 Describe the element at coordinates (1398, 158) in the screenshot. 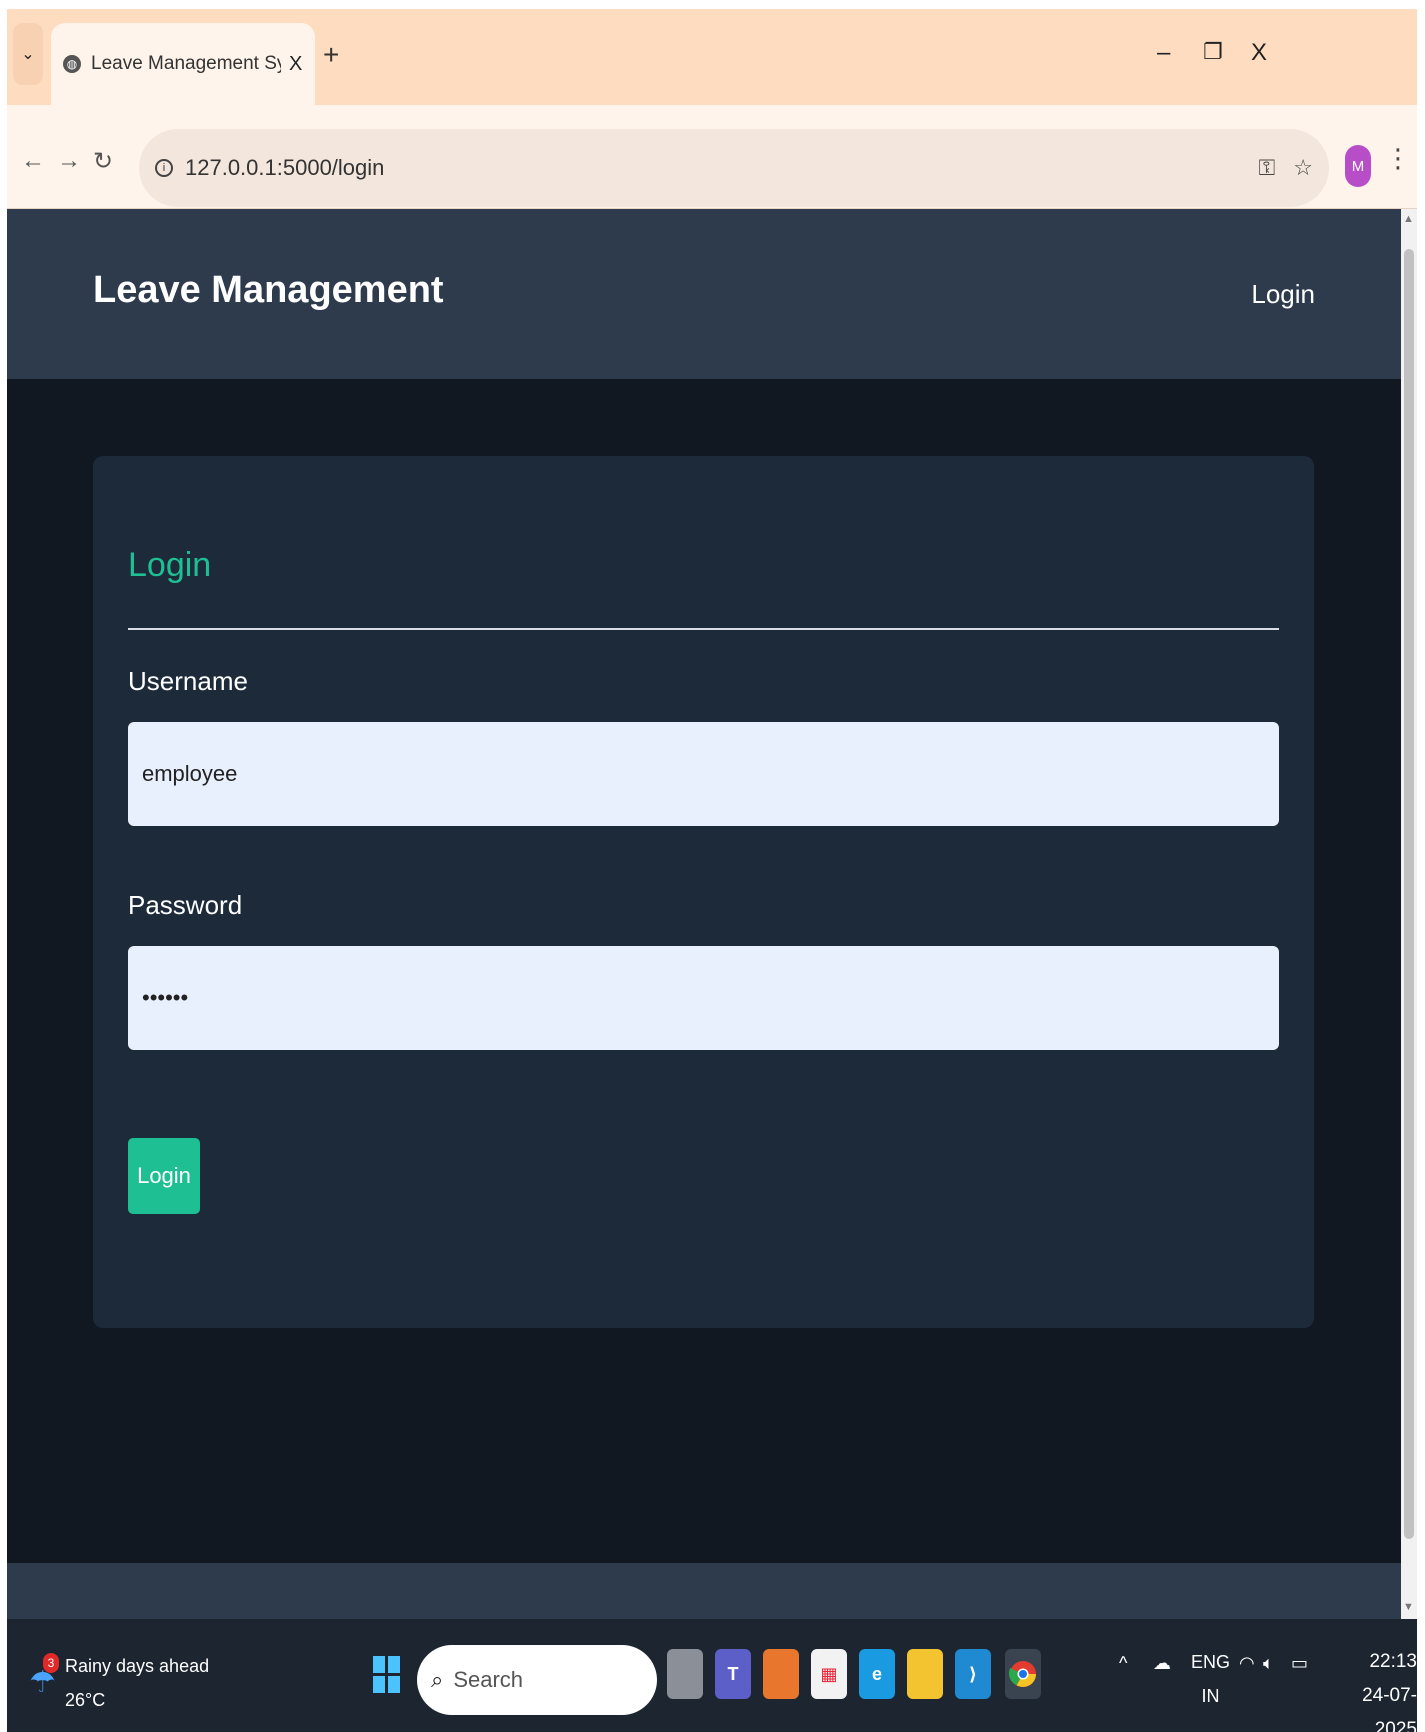

I see `browser-menu-icon: ⋮` at that location.